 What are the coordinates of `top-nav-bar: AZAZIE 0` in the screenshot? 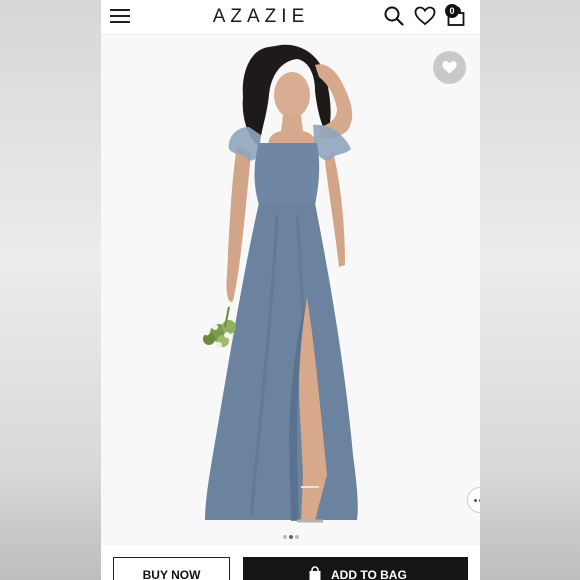 It's located at (290, 17).